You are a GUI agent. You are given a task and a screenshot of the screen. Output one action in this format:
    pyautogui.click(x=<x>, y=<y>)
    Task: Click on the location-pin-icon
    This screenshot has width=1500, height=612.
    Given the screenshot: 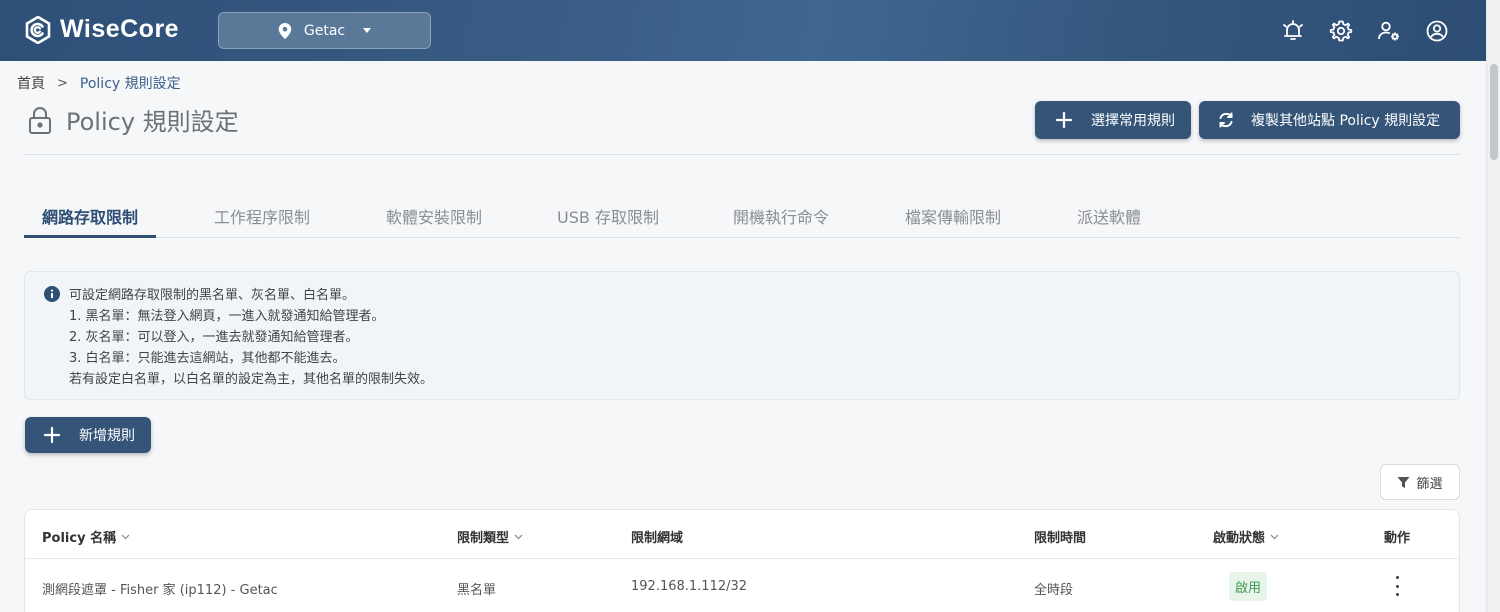 What is the action you would take?
    pyautogui.click(x=285, y=30)
    